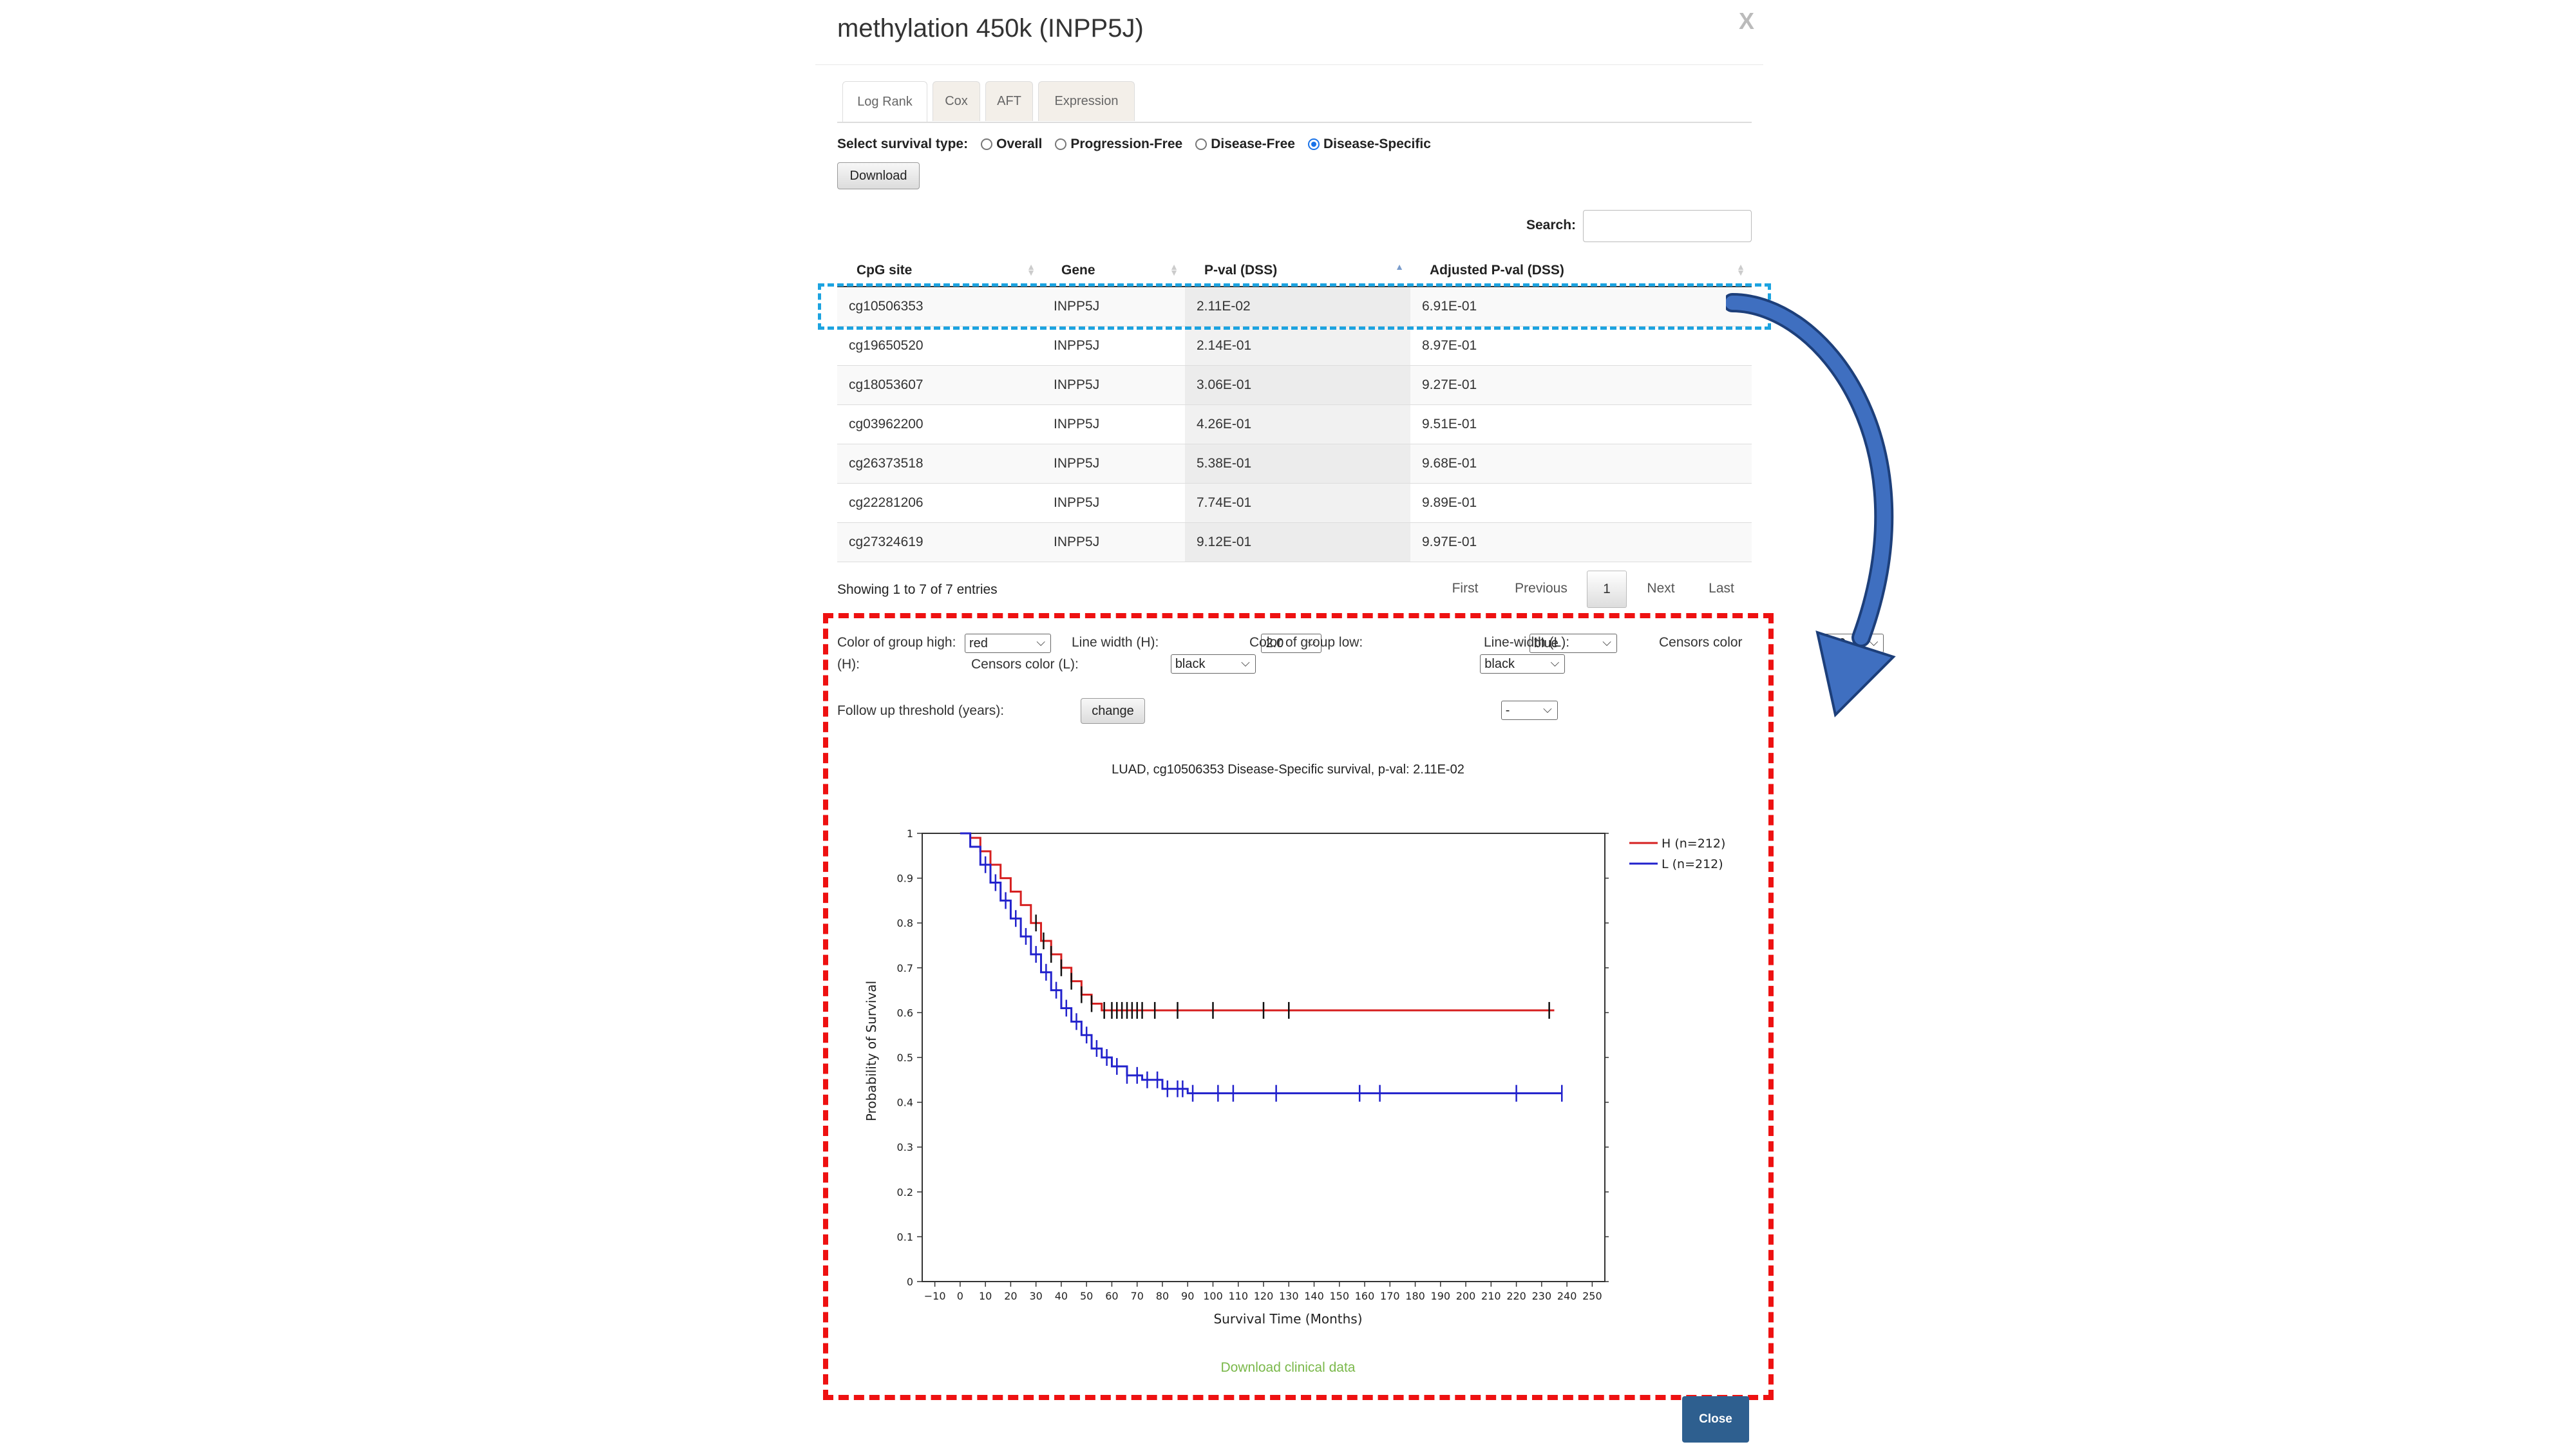 The image size is (2576, 1449). Describe the element at coordinates (1592, 1296) in the screenshot. I see `x-tick-label: 250` at that location.